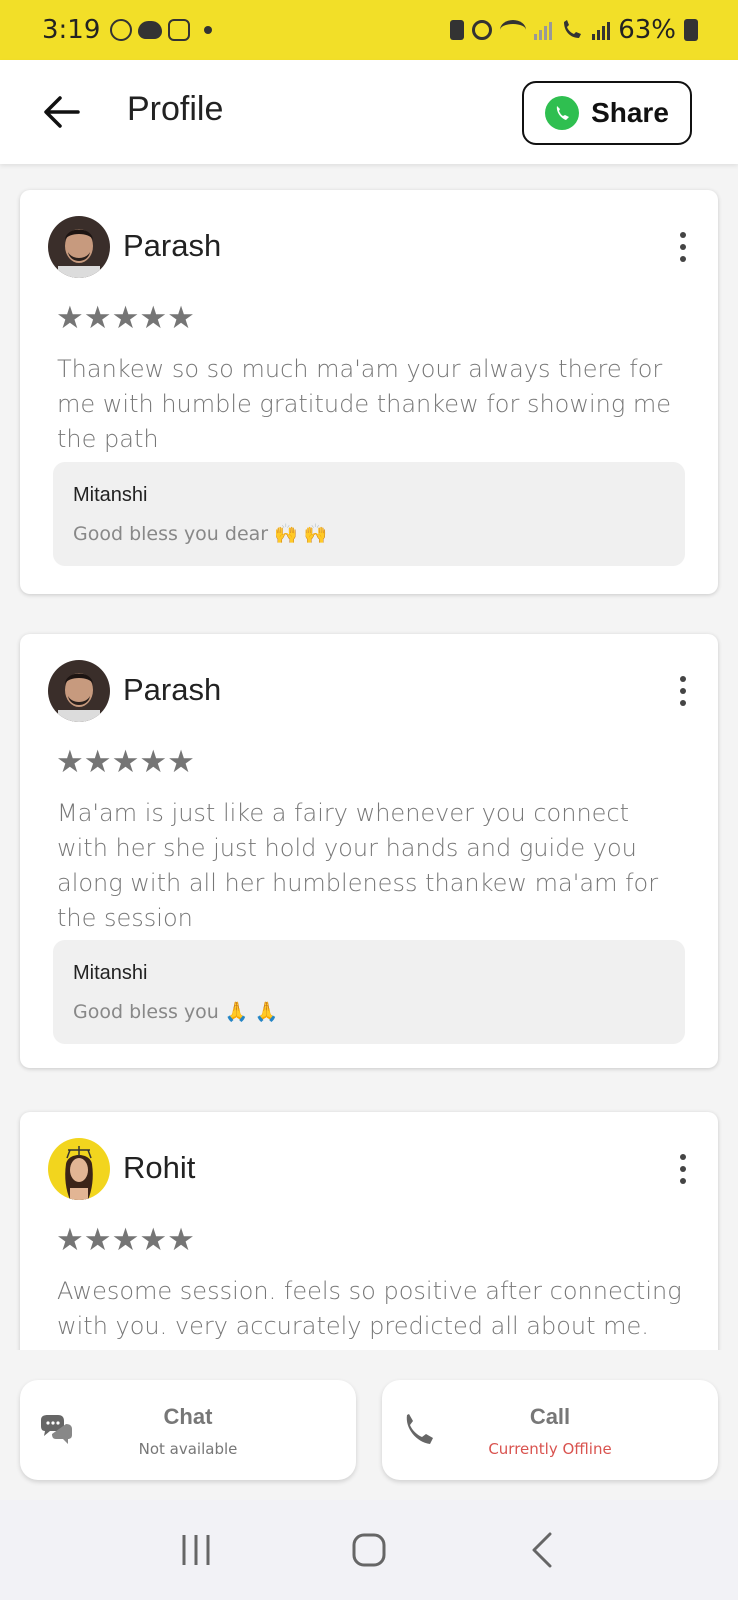 This screenshot has height=1600, width=738. I want to click on recent-apps-button, so click(196, 1550).